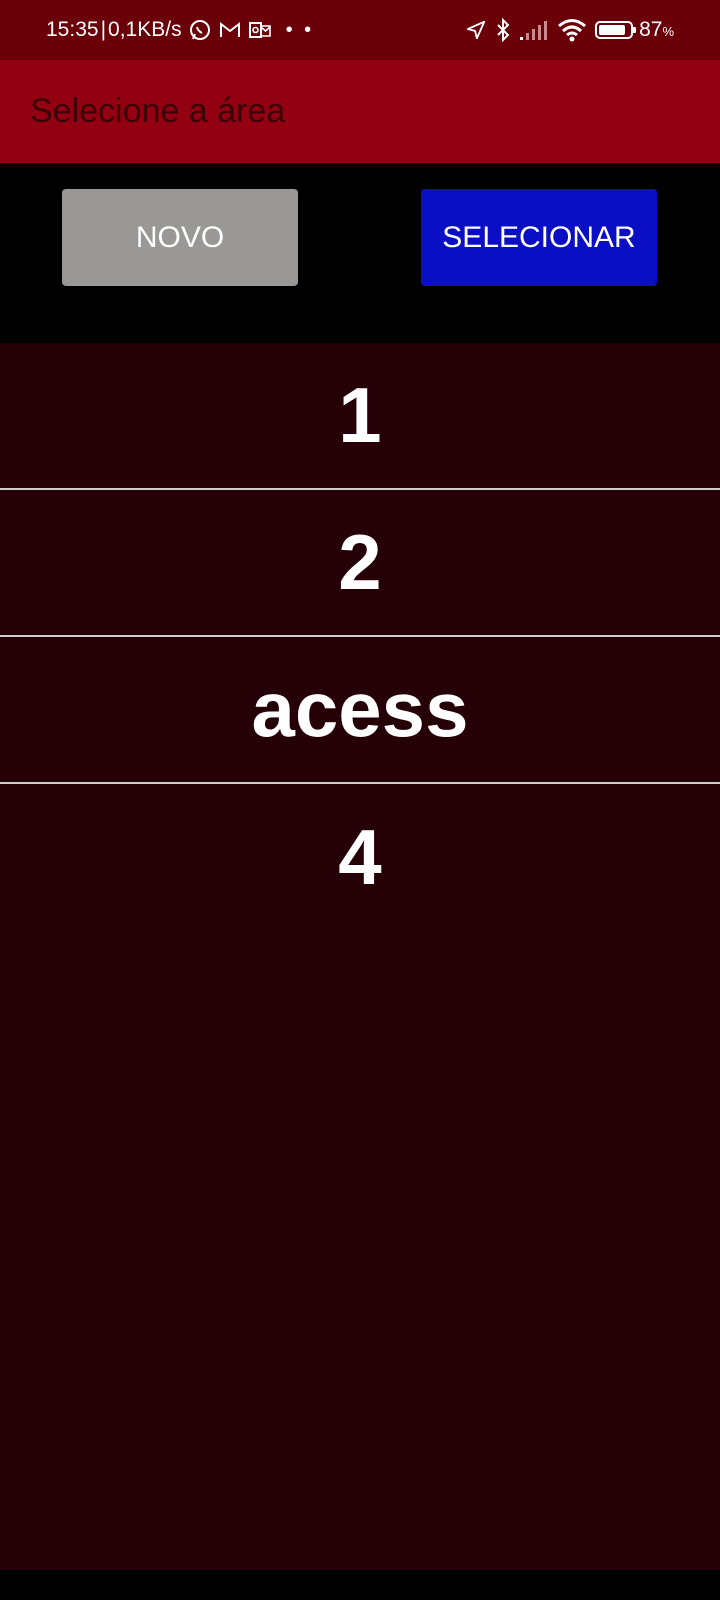 Image resolution: width=720 pixels, height=1600 pixels. I want to click on list-item: 4, so click(360, 857).